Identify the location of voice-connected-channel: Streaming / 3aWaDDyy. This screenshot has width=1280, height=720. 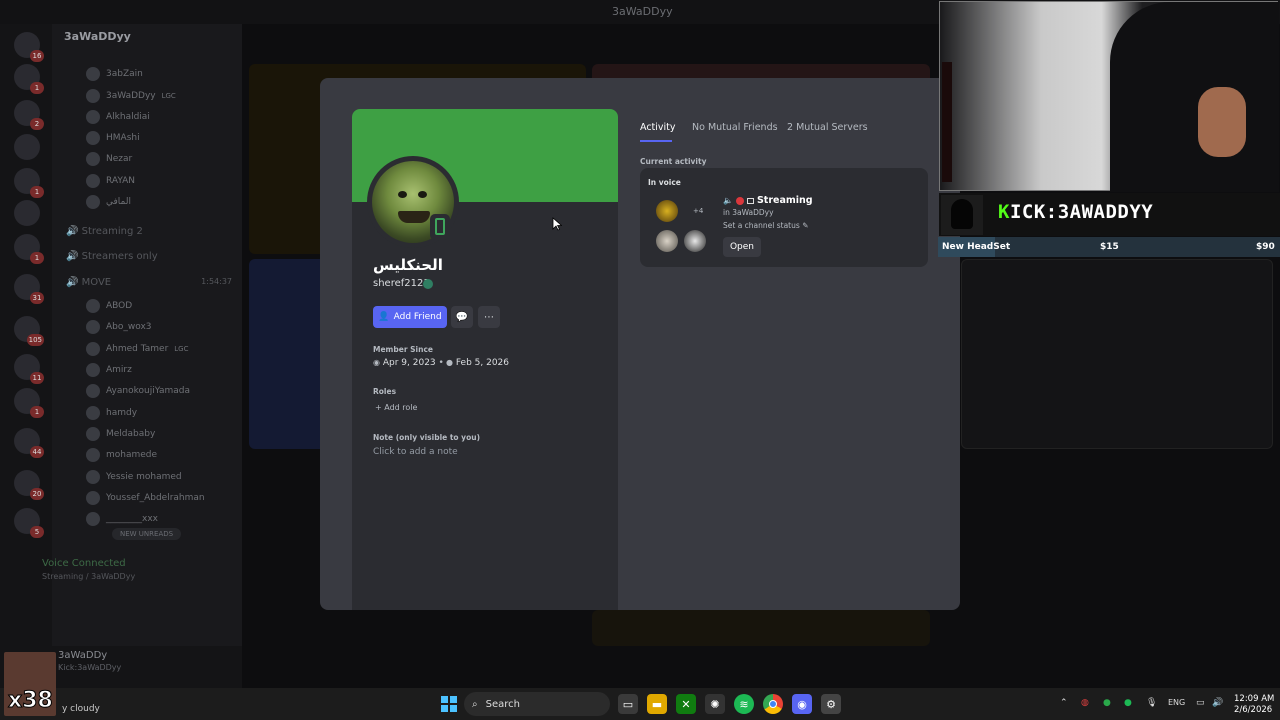
(88, 576).